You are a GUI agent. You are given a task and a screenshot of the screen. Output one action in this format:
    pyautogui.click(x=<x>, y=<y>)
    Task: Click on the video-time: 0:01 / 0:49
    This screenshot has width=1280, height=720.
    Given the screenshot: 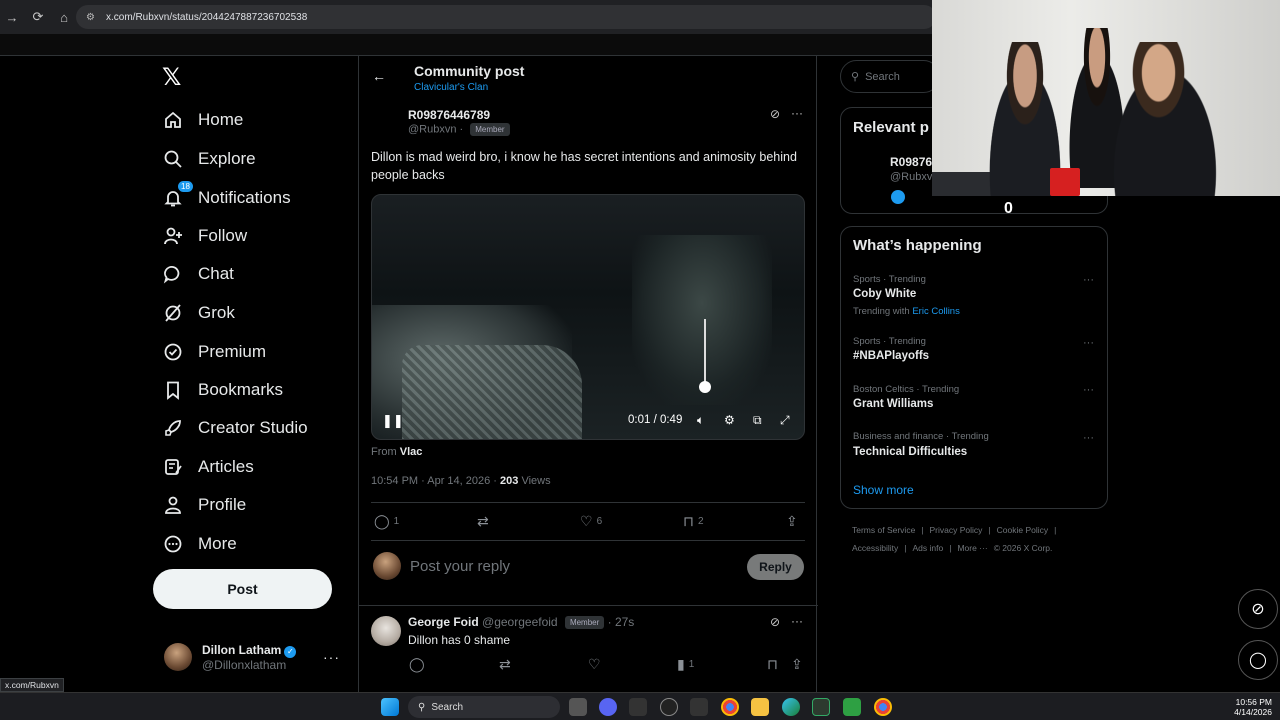 What is the action you would take?
    pyautogui.click(x=655, y=420)
    